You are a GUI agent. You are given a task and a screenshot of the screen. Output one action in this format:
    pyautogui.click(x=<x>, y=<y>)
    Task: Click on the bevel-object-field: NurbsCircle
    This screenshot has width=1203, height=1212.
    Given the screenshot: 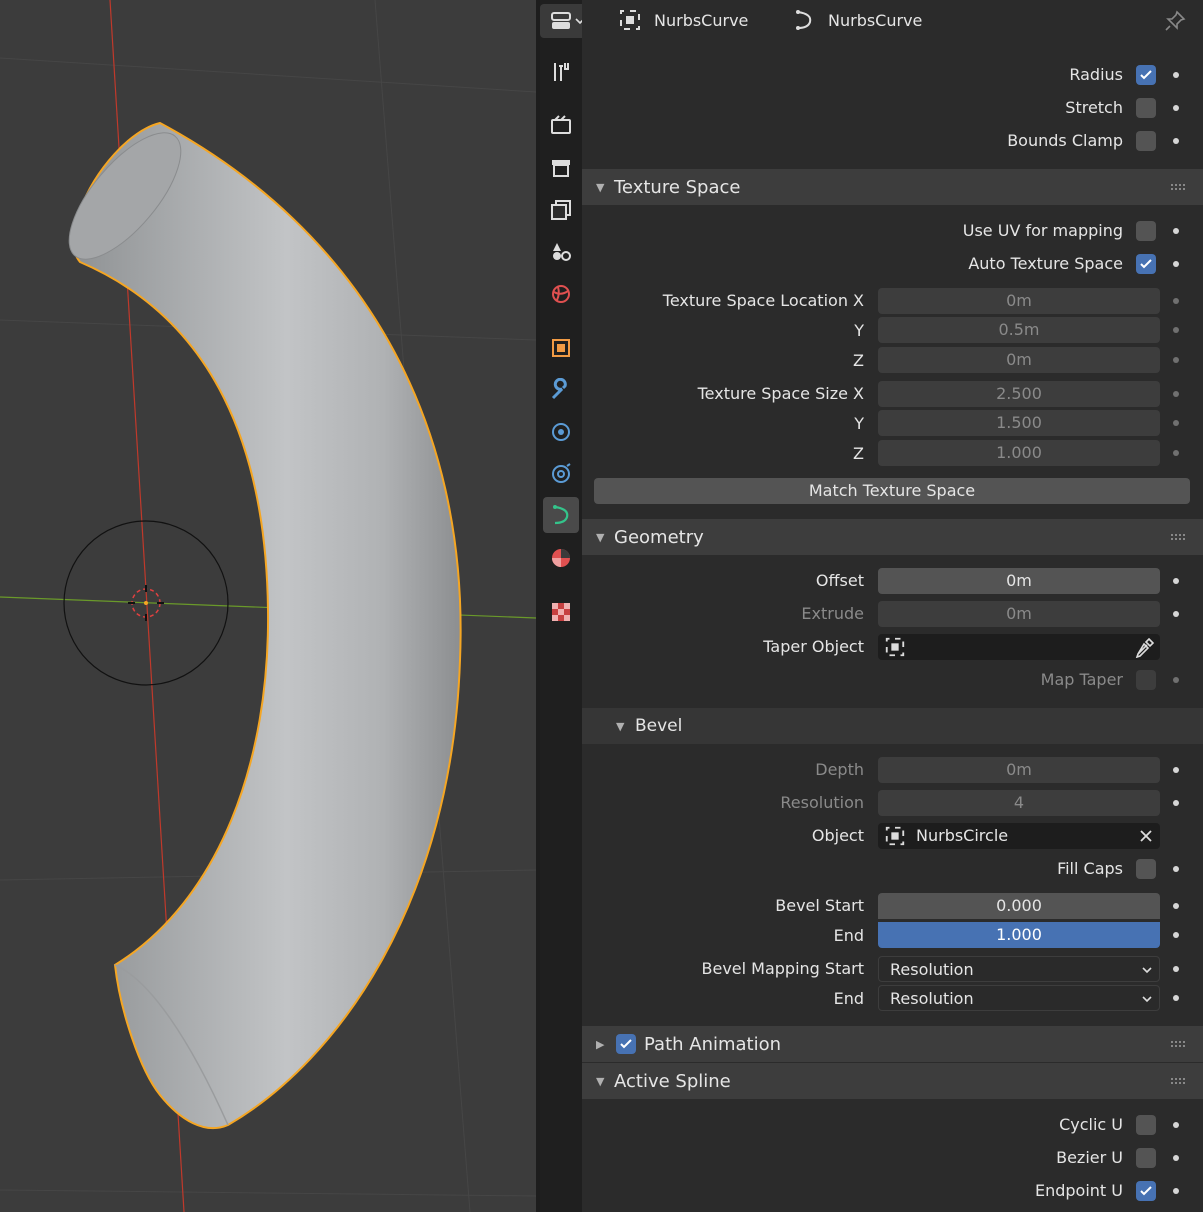 What is the action you would take?
    pyautogui.click(x=1019, y=836)
    